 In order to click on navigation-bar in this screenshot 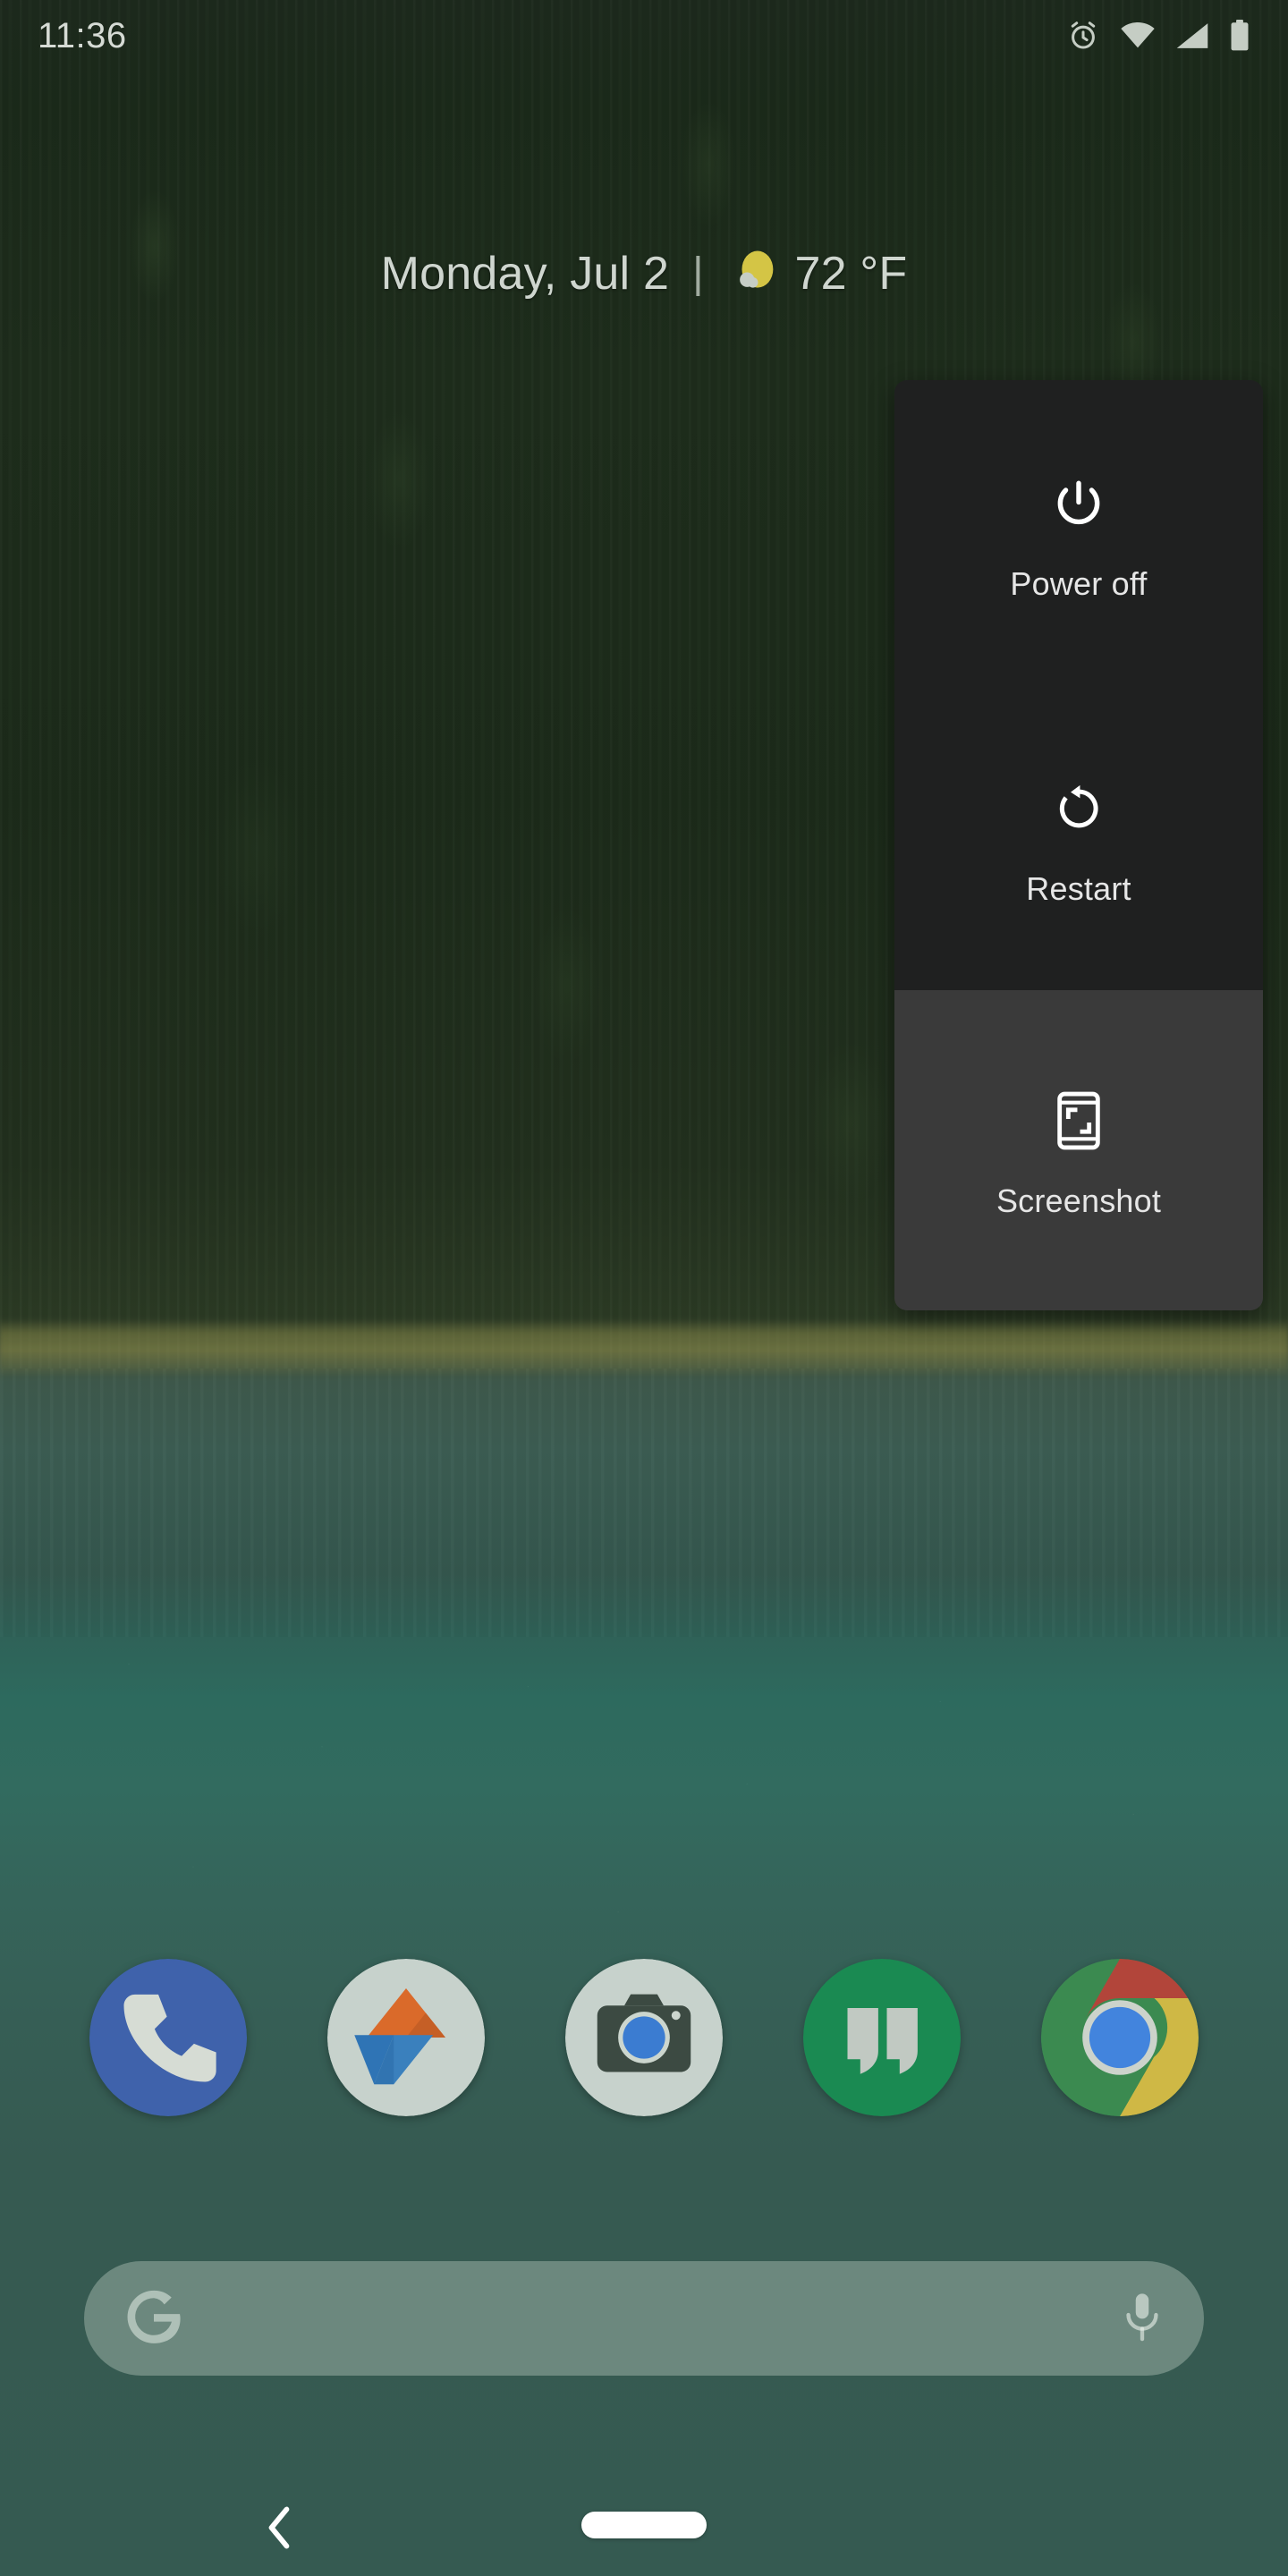, I will do `click(644, 2522)`.